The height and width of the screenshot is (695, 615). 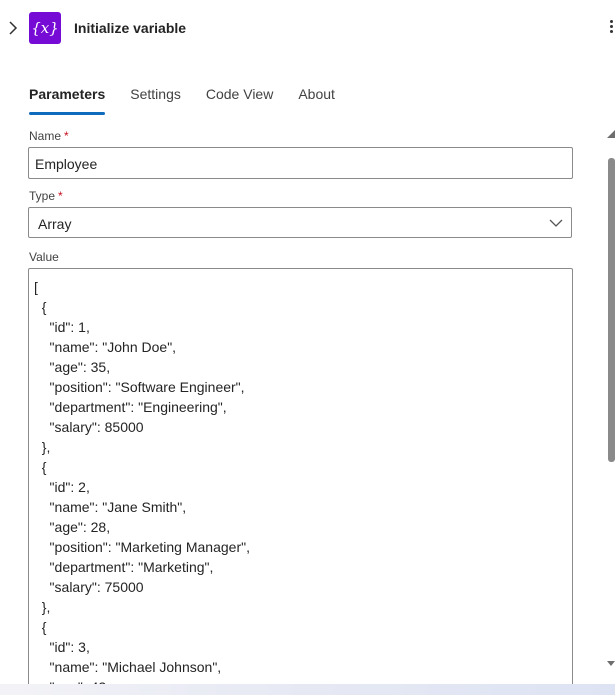 I want to click on expand-chevron-icon, so click(x=13, y=28).